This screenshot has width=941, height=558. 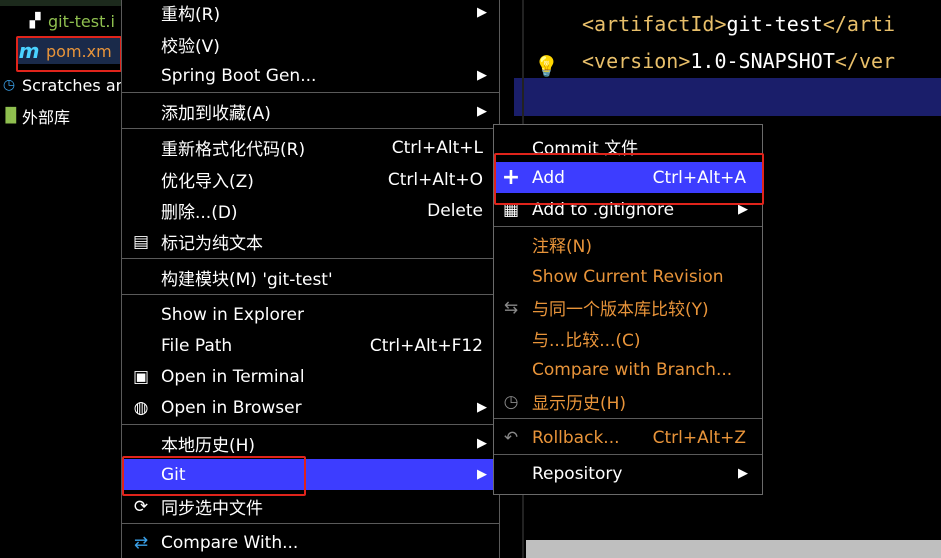 I want to click on submenu-item-show-history: ◷ 显示历史(H), so click(x=628, y=401).